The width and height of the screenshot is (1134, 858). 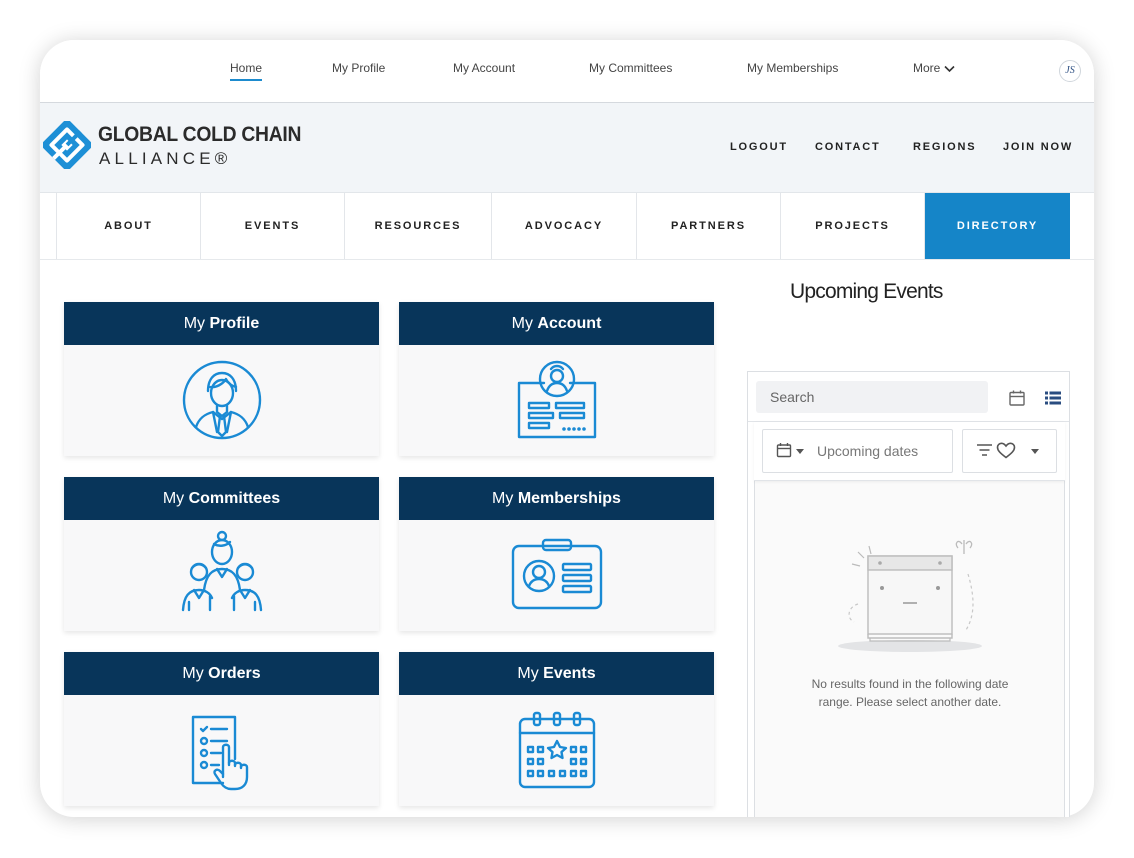 What do you see at coordinates (1017, 398) in the screenshot?
I see `calendar-view-icon` at bounding box center [1017, 398].